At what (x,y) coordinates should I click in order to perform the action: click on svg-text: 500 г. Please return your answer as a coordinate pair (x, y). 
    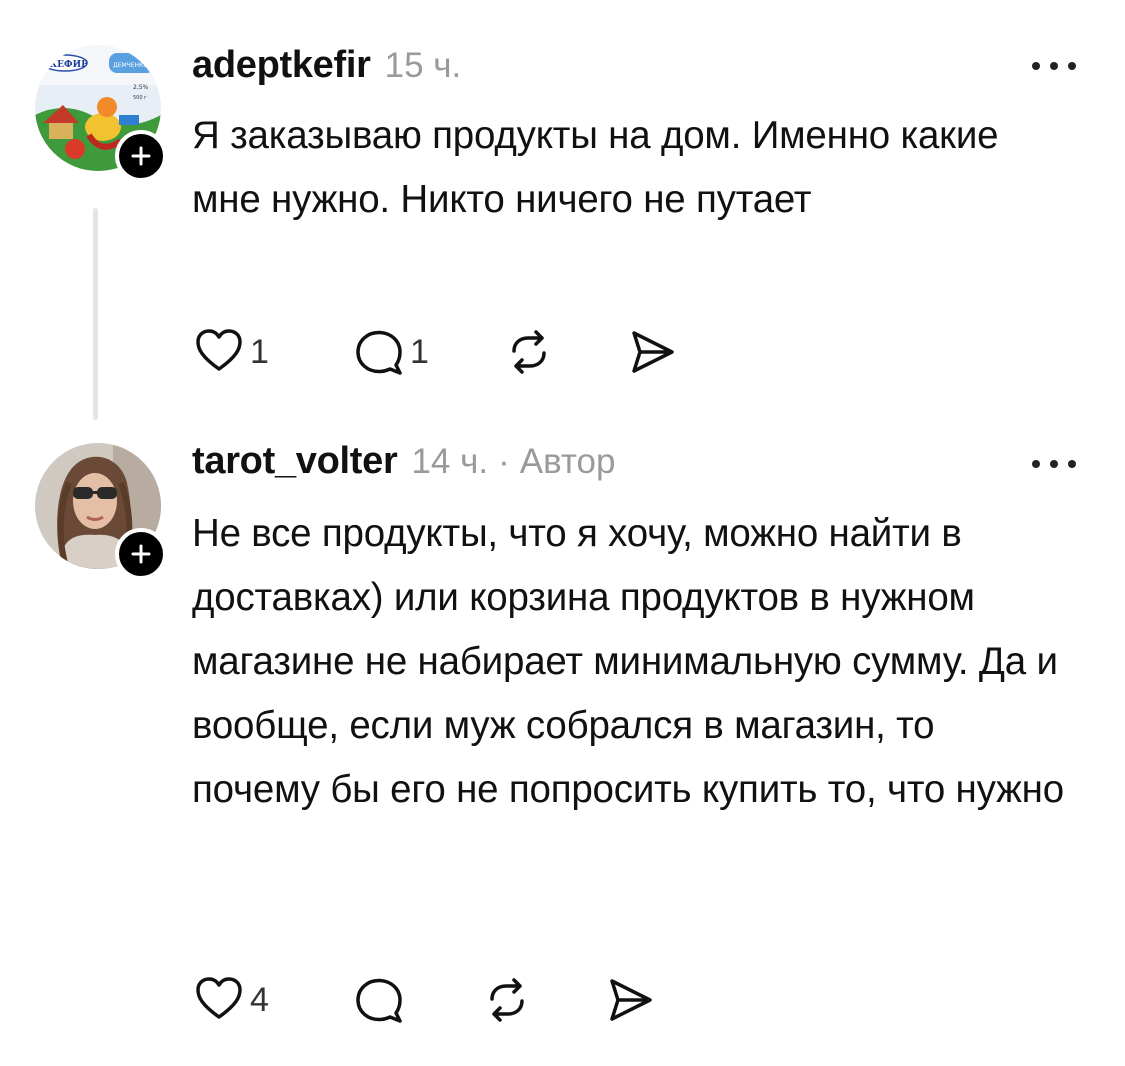
    Looking at the image, I should click on (140, 98).